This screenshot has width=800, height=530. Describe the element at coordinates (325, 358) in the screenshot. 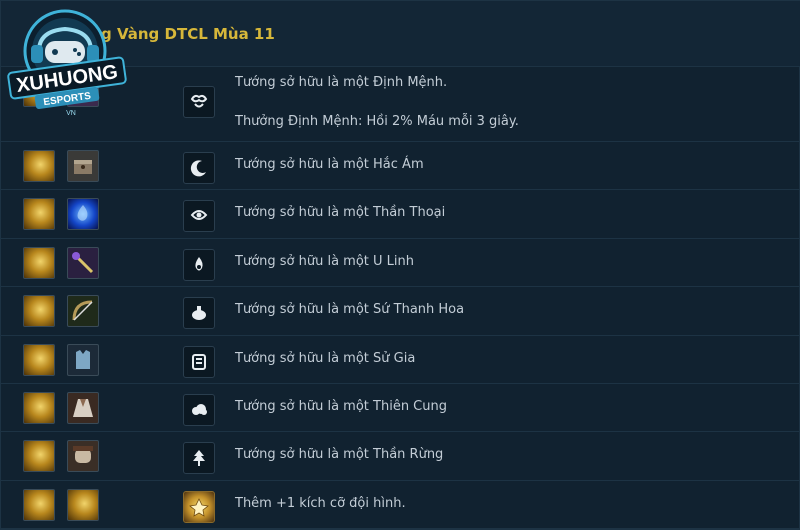

I see `emblem-description: Tướng sở hữu là một Sử Gia` at that location.